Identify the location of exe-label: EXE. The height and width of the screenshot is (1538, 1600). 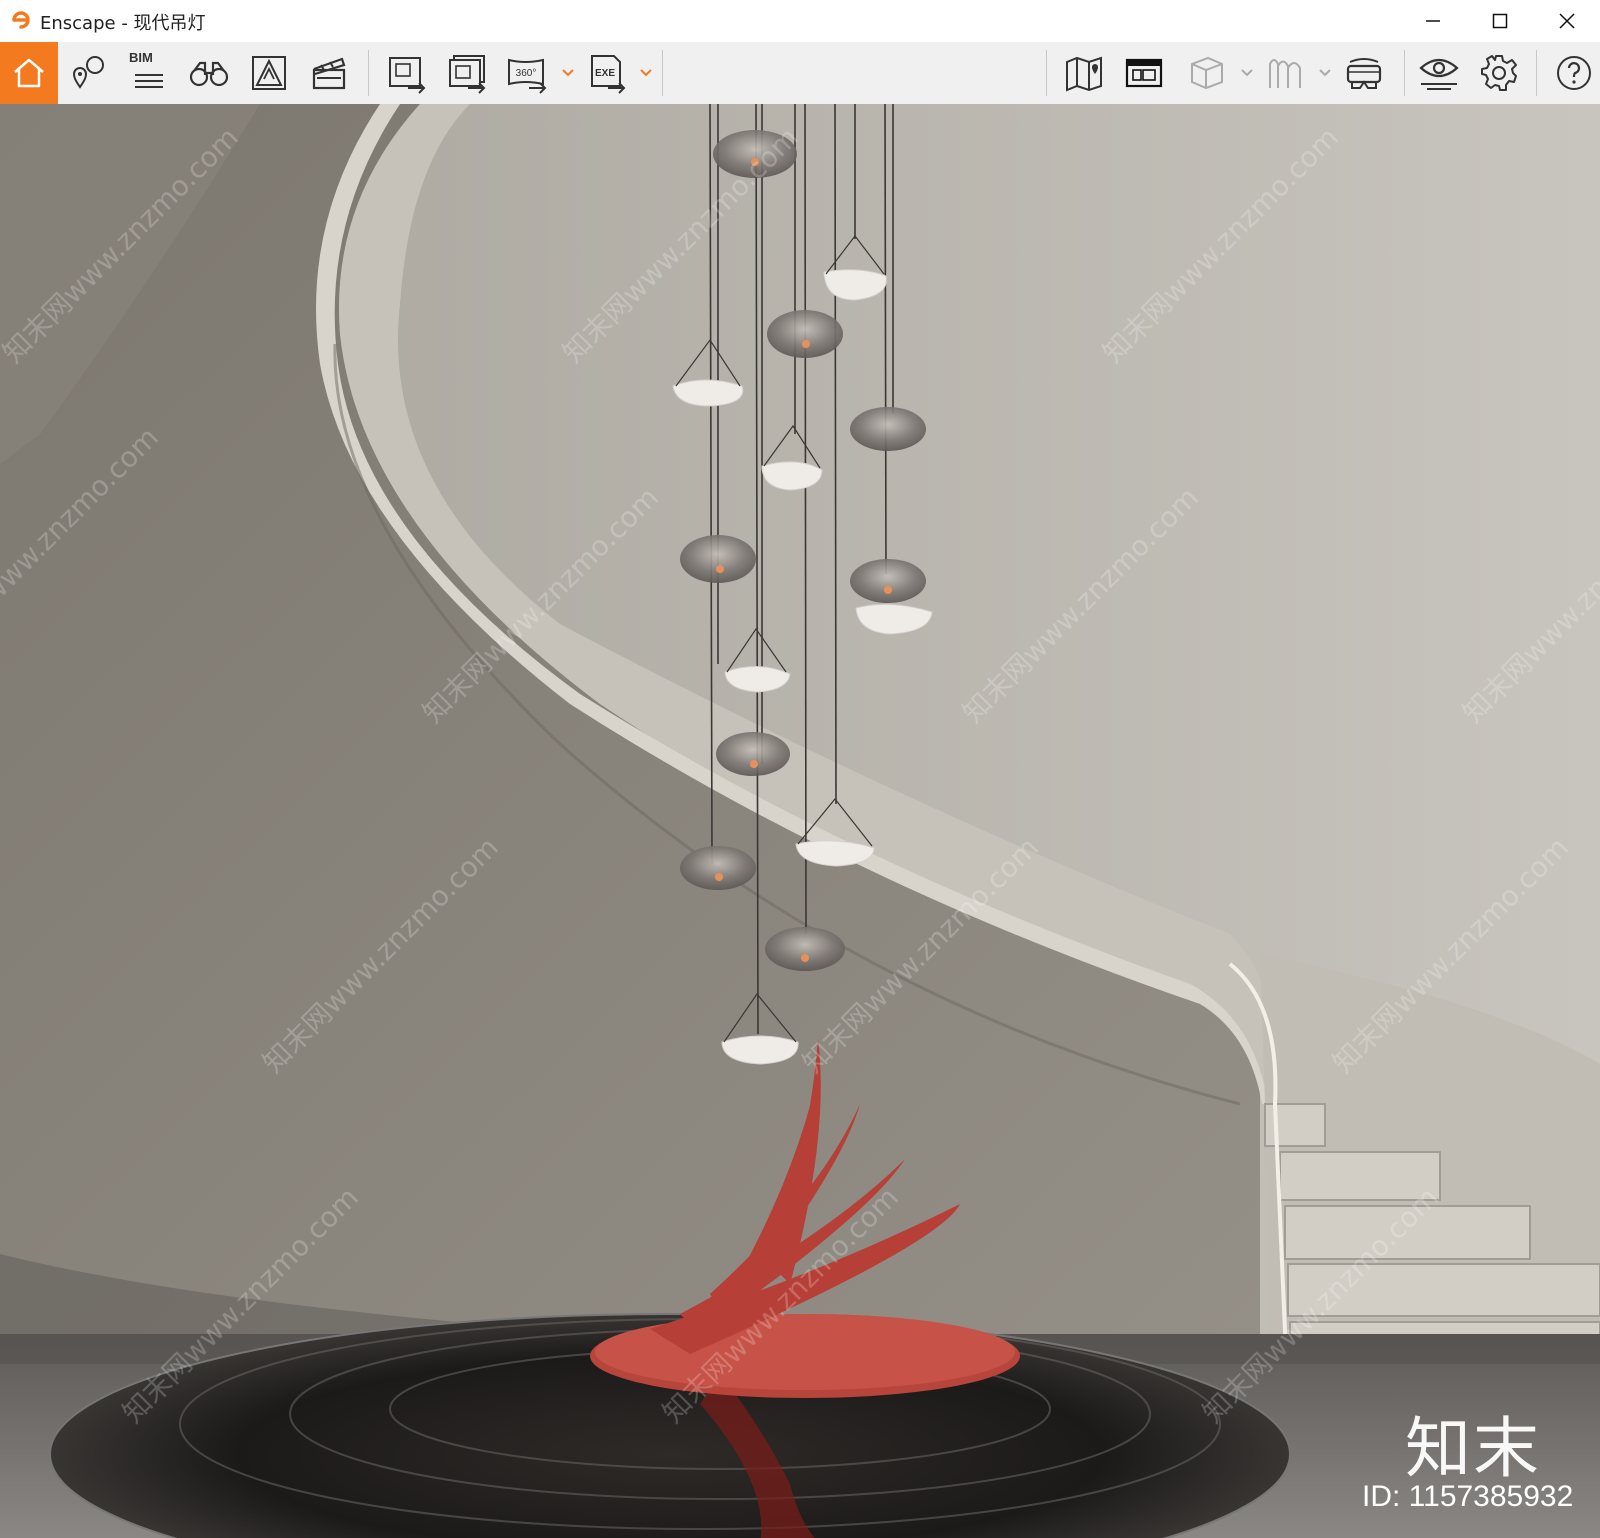
(605, 73).